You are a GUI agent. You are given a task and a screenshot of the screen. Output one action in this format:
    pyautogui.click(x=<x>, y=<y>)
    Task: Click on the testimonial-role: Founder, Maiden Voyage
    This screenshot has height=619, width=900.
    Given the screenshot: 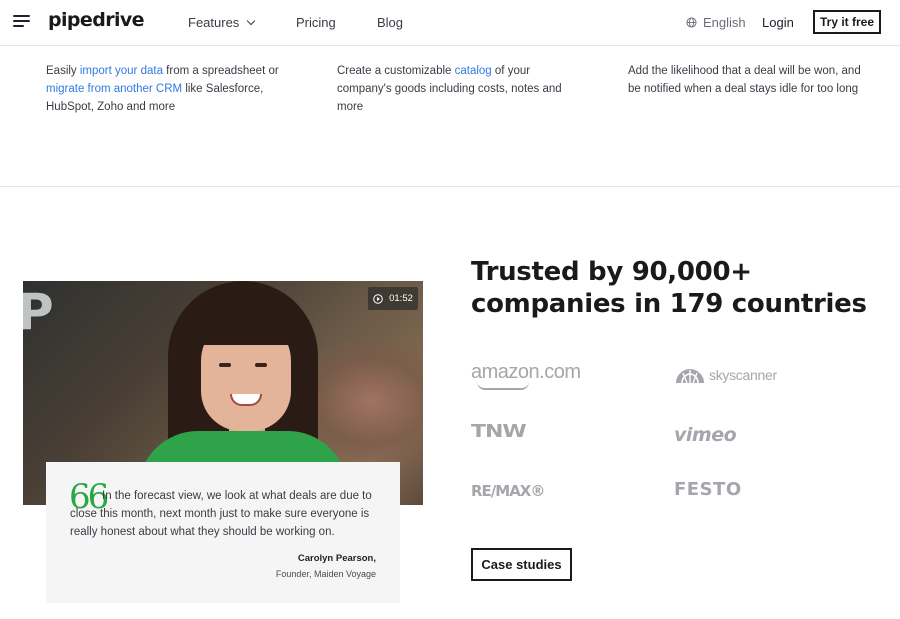 What is the action you would take?
    pyautogui.click(x=325, y=574)
    